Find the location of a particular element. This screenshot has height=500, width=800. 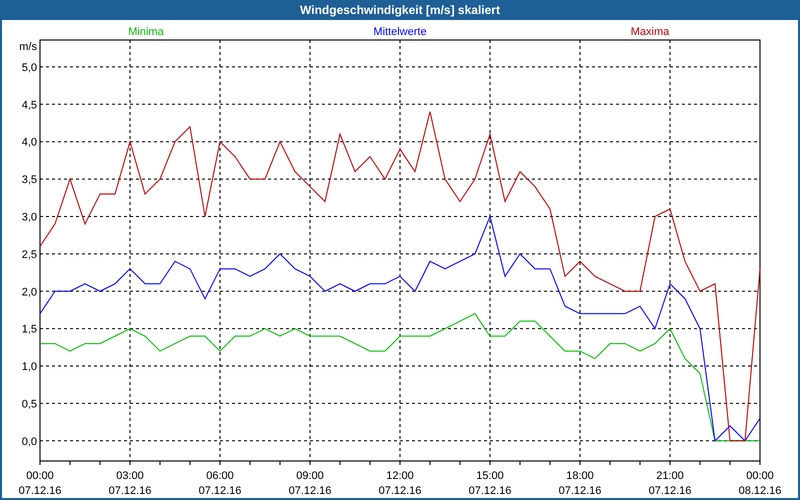

x-tick-label: 18:00 07.12.16 is located at coordinates (580, 483).